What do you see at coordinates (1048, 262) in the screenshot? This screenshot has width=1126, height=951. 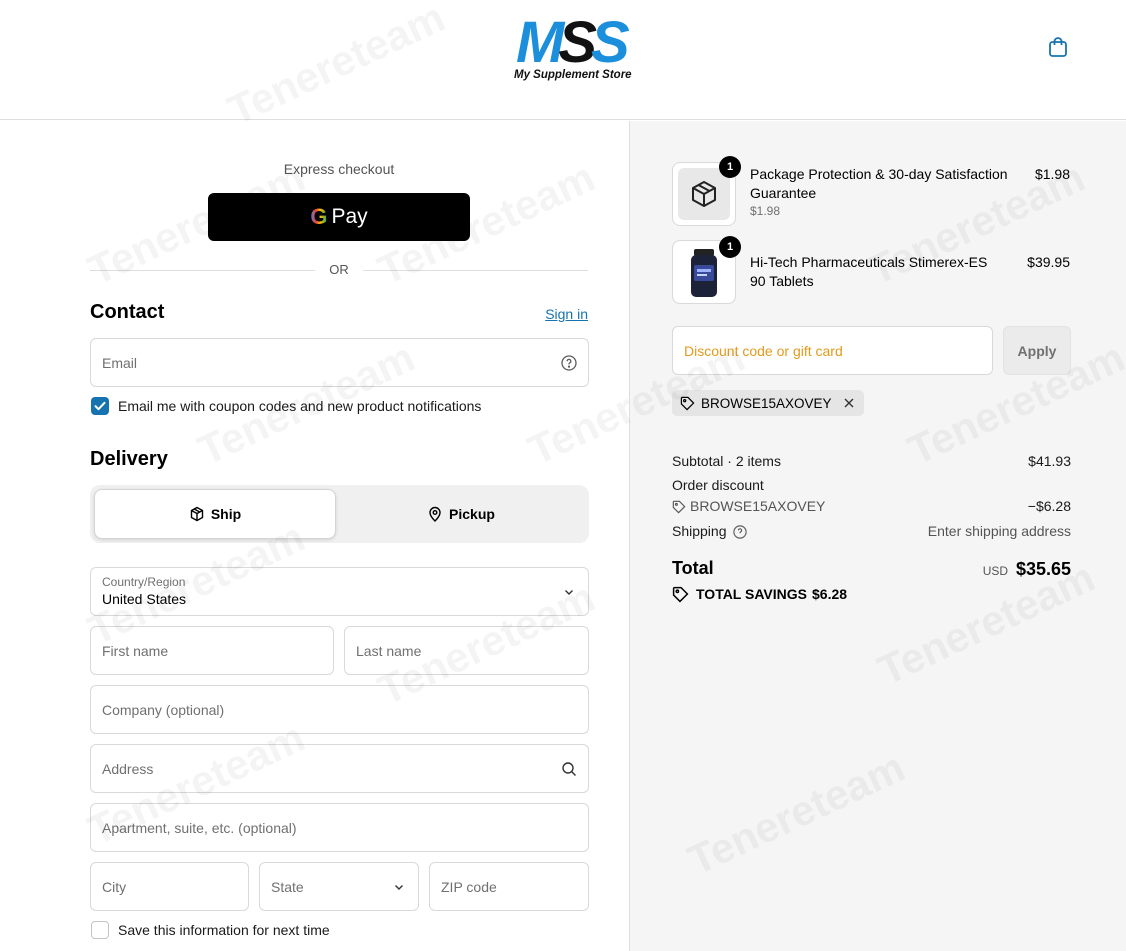 I see `item-price: $39.95` at bounding box center [1048, 262].